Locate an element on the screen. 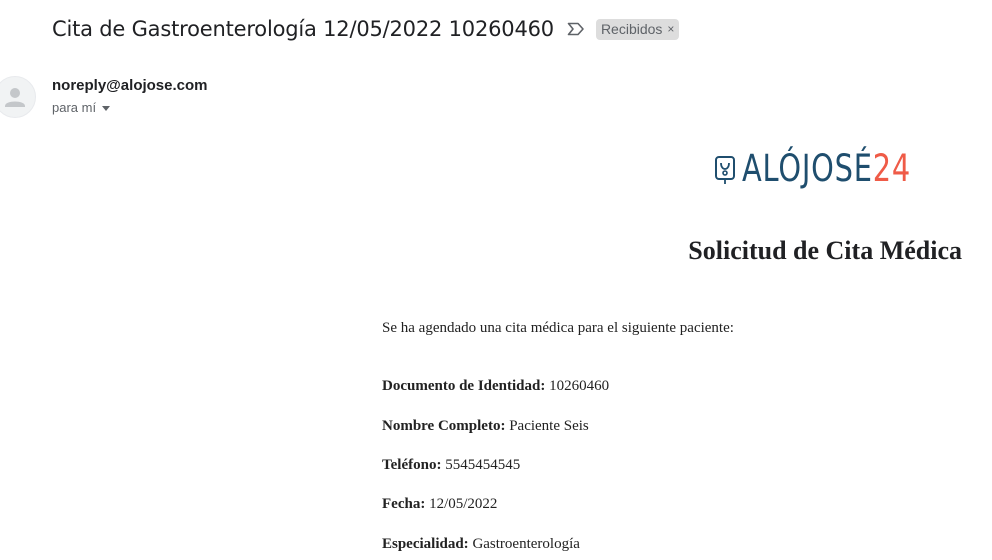 The width and height of the screenshot is (992, 560). field-label: Nombre Completo: is located at coordinates (444, 426).